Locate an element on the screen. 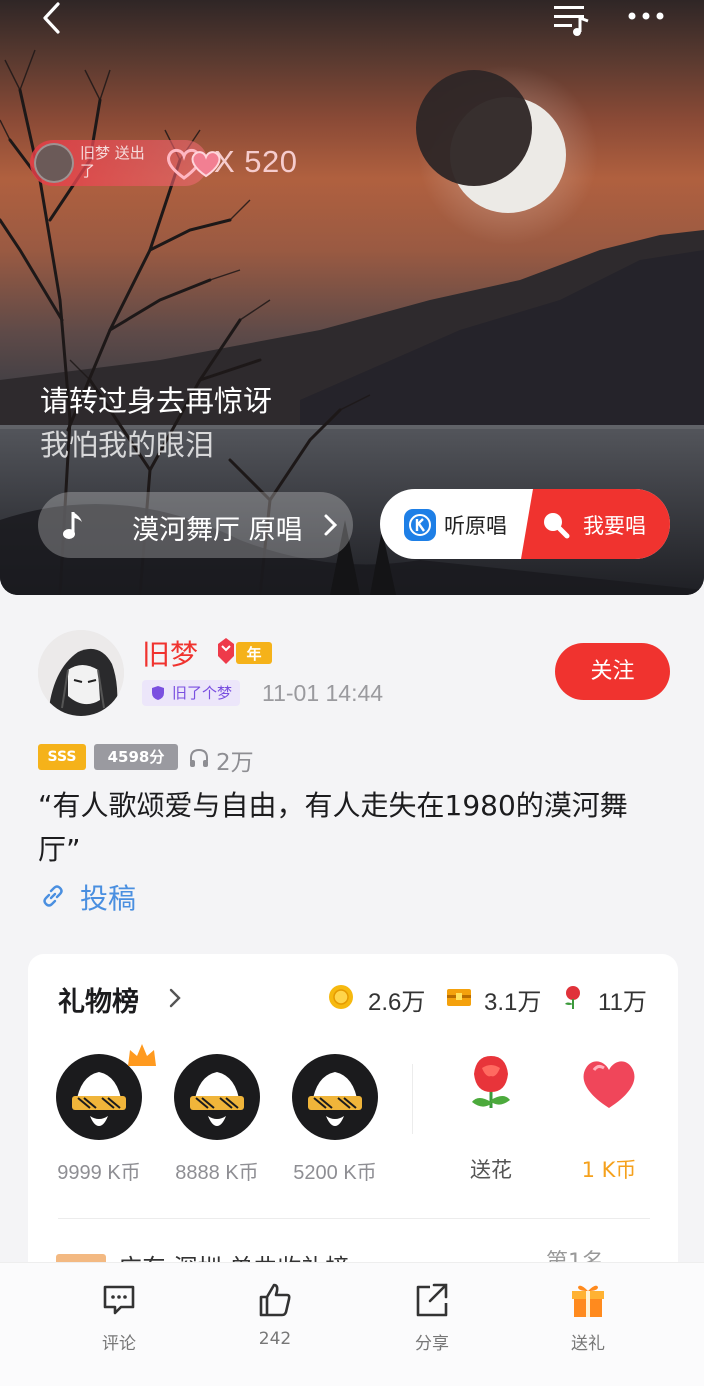 The width and height of the screenshot is (704, 1386). share-button: 分享 is located at coordinates (432, 1321).